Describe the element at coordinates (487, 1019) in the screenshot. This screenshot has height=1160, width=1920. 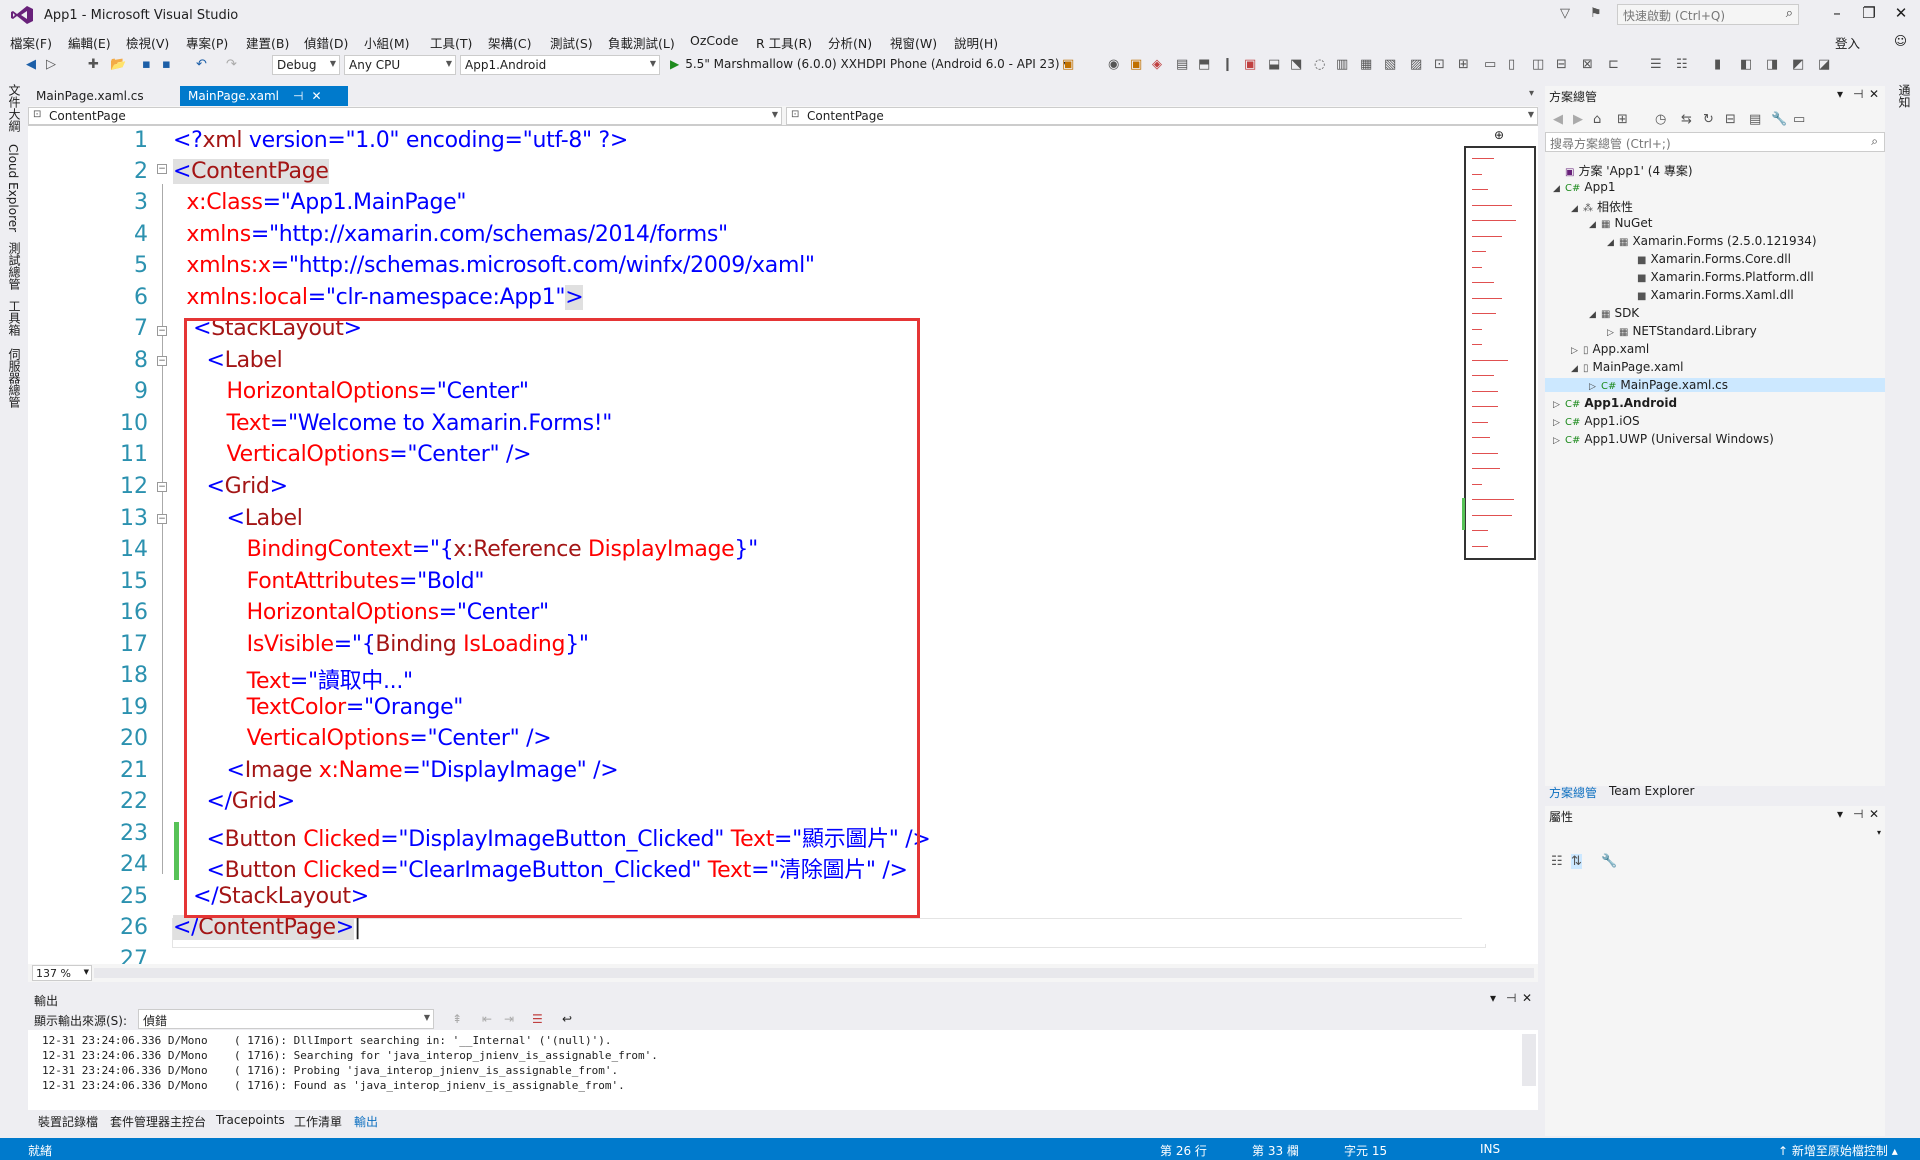
I see `prev-message-icon: ⇤` at that location.